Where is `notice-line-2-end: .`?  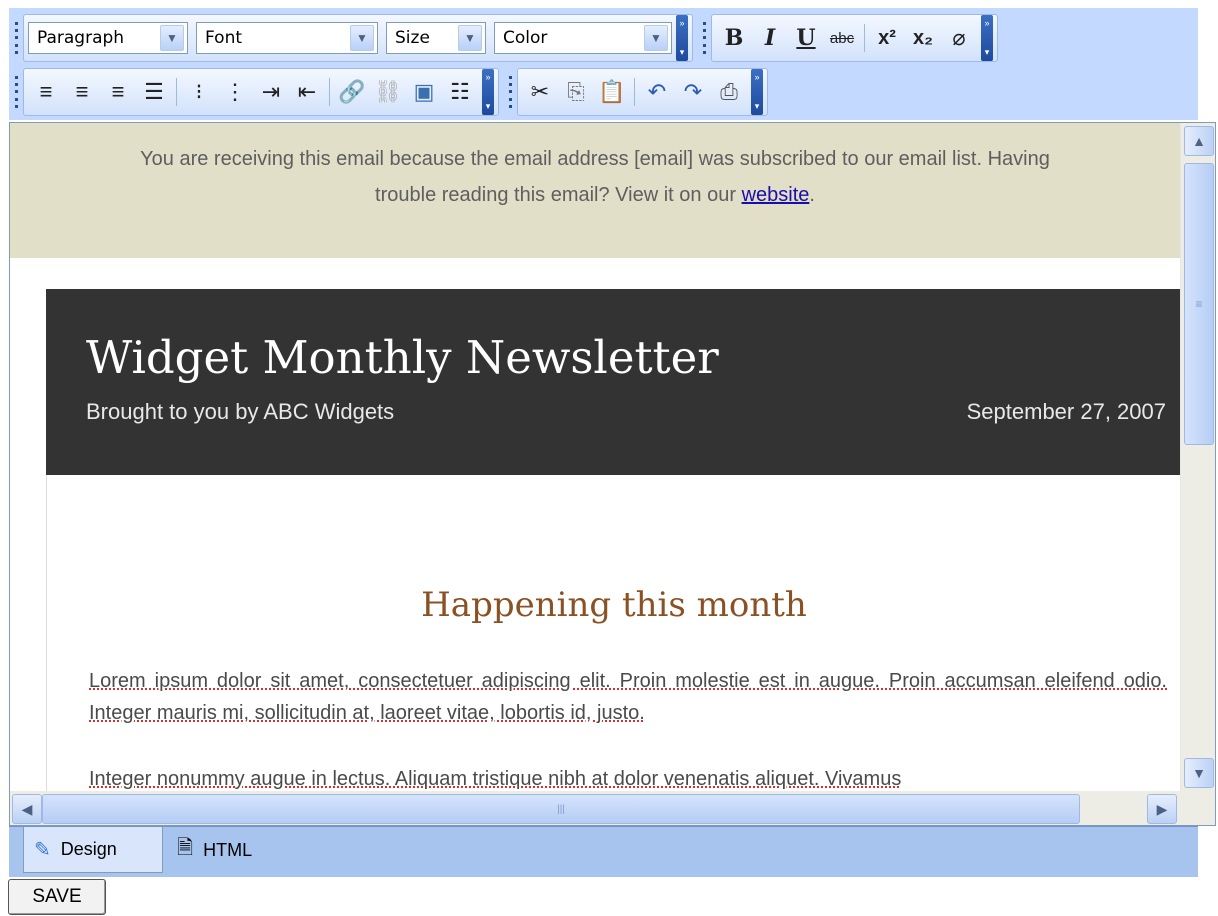
notice-line-2-end: . is located at coordinates (812, 195).